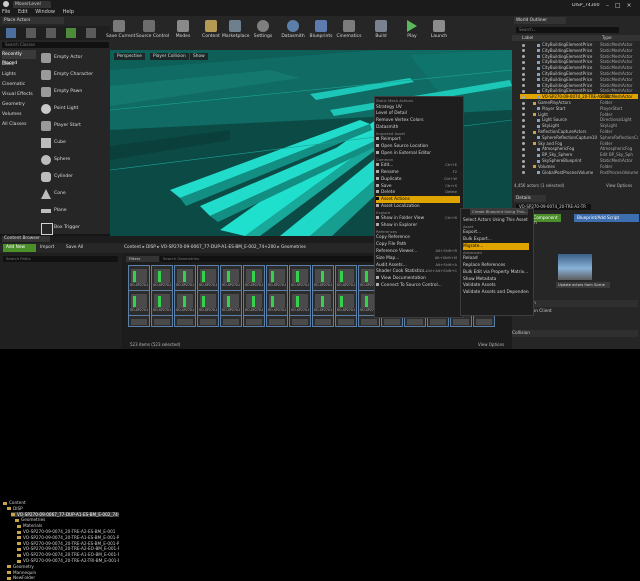 The height and width of the screenshot is (581, 640). Describe the element at coordinates (579, 172) in the screenshot. I see `outliner-row: GlobalPostProcessVolume PostProcessVolume` at that location.